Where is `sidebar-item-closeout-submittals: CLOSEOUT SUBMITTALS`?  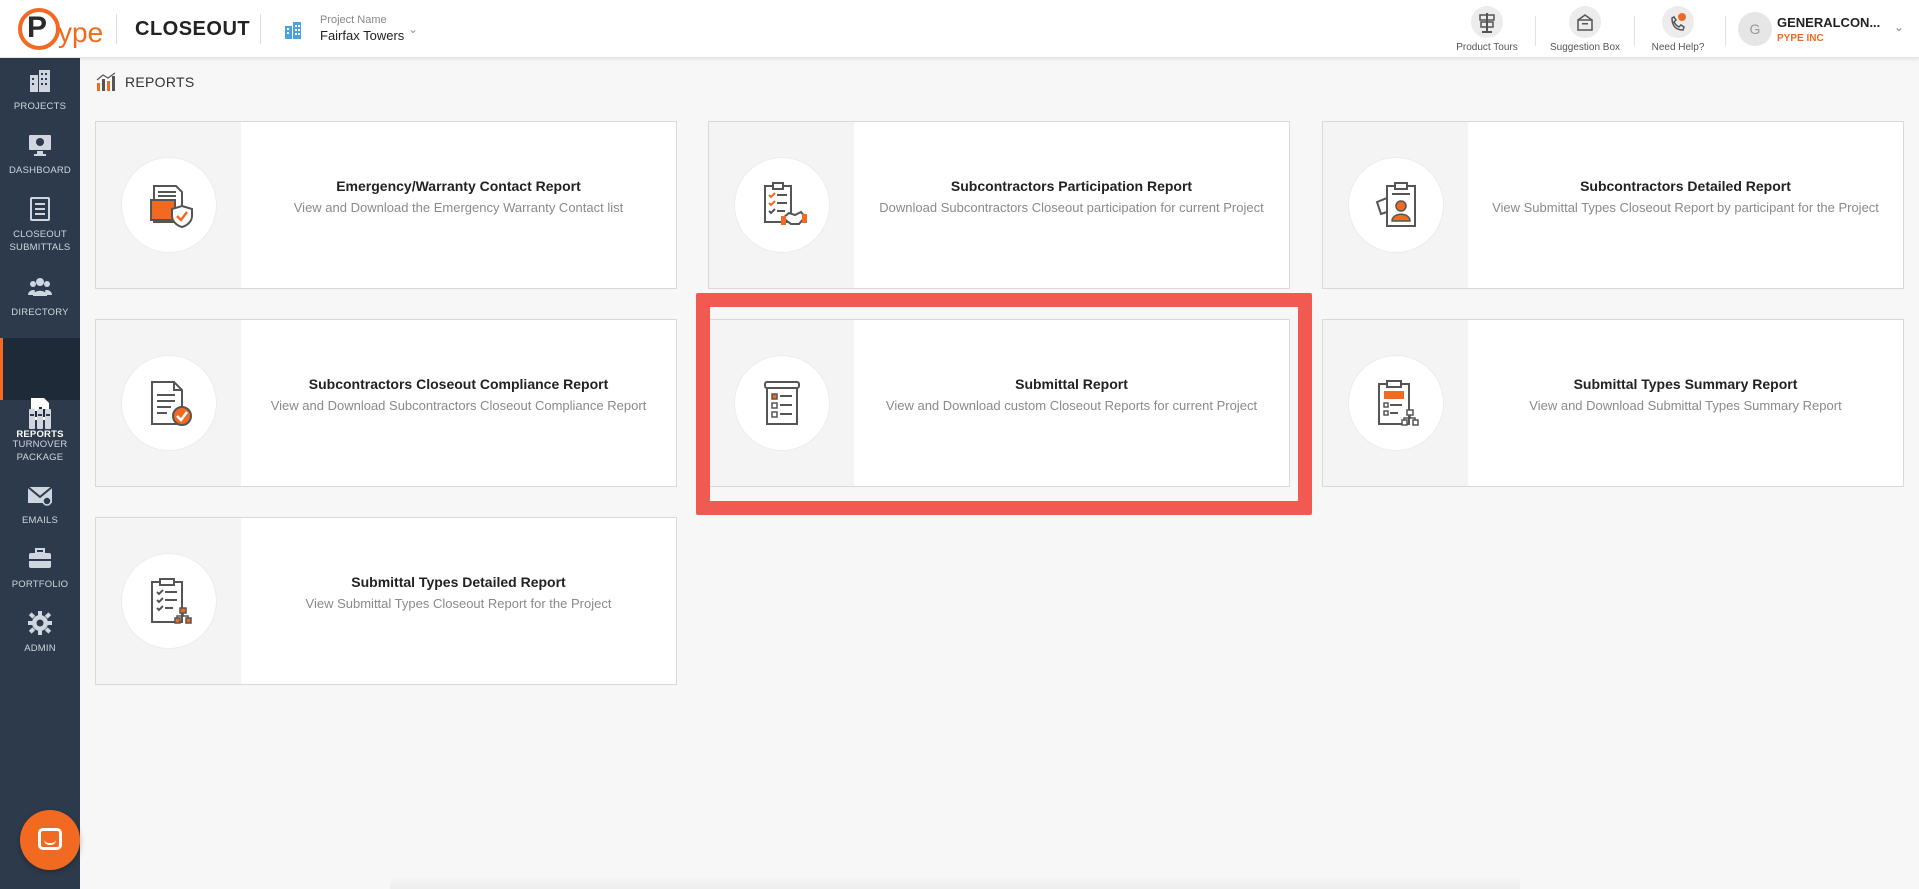 sidebar-item-closeout-submittals: CLOSEOUT SUBMITTALS is located at coordinates (40, 232).